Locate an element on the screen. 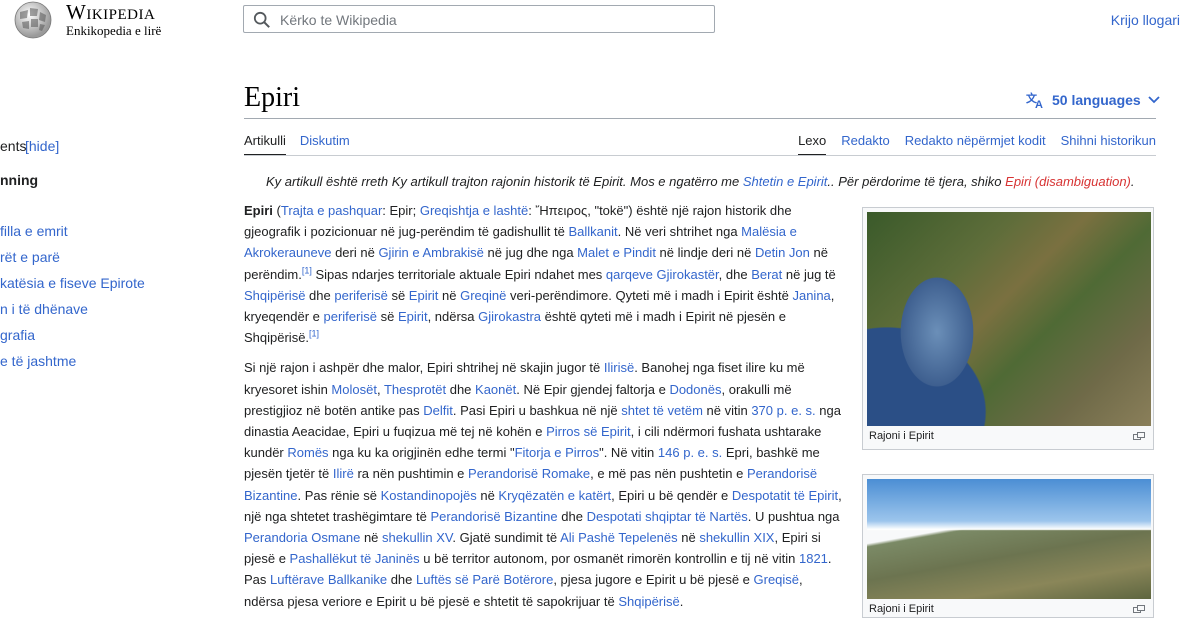  body-text: . Pasi Epiri u bashkua në një is located at coordinates (537, 410).